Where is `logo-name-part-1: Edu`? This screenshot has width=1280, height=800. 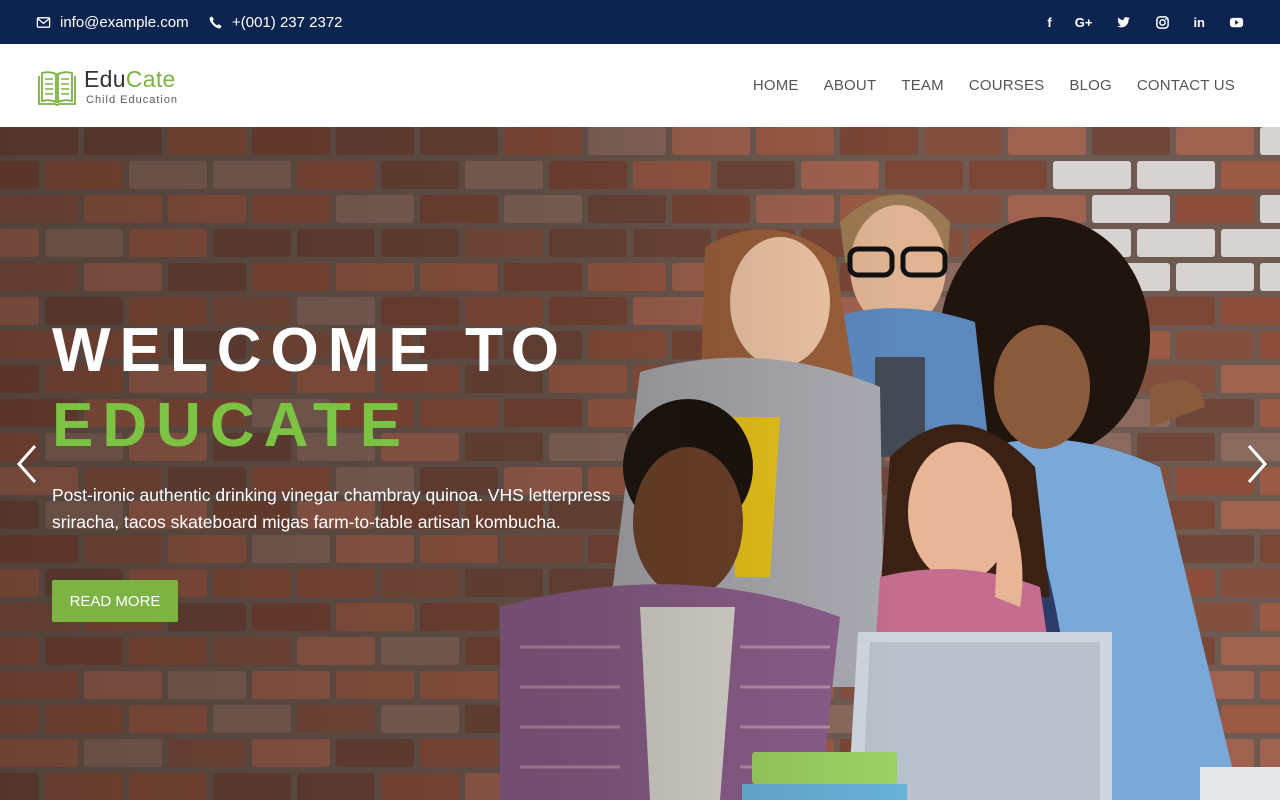 logo-name-part-1: Edu is located at coordinates (105, 79).